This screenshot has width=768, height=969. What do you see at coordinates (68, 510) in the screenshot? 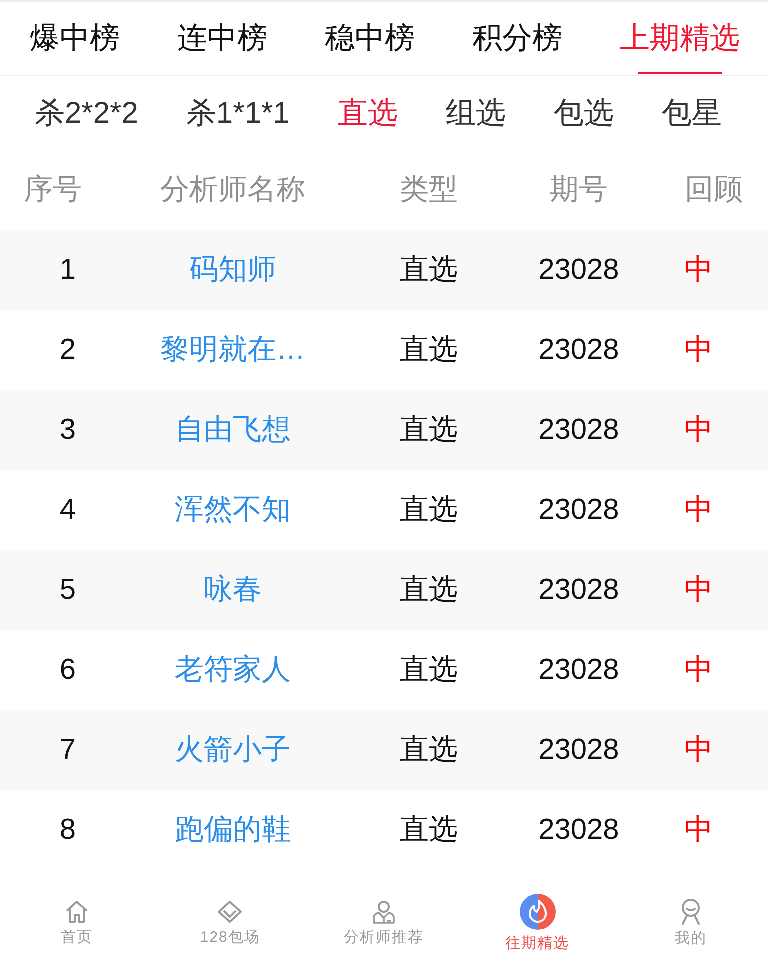
I see `index-cell: 4` at bounding box center [68, 510].